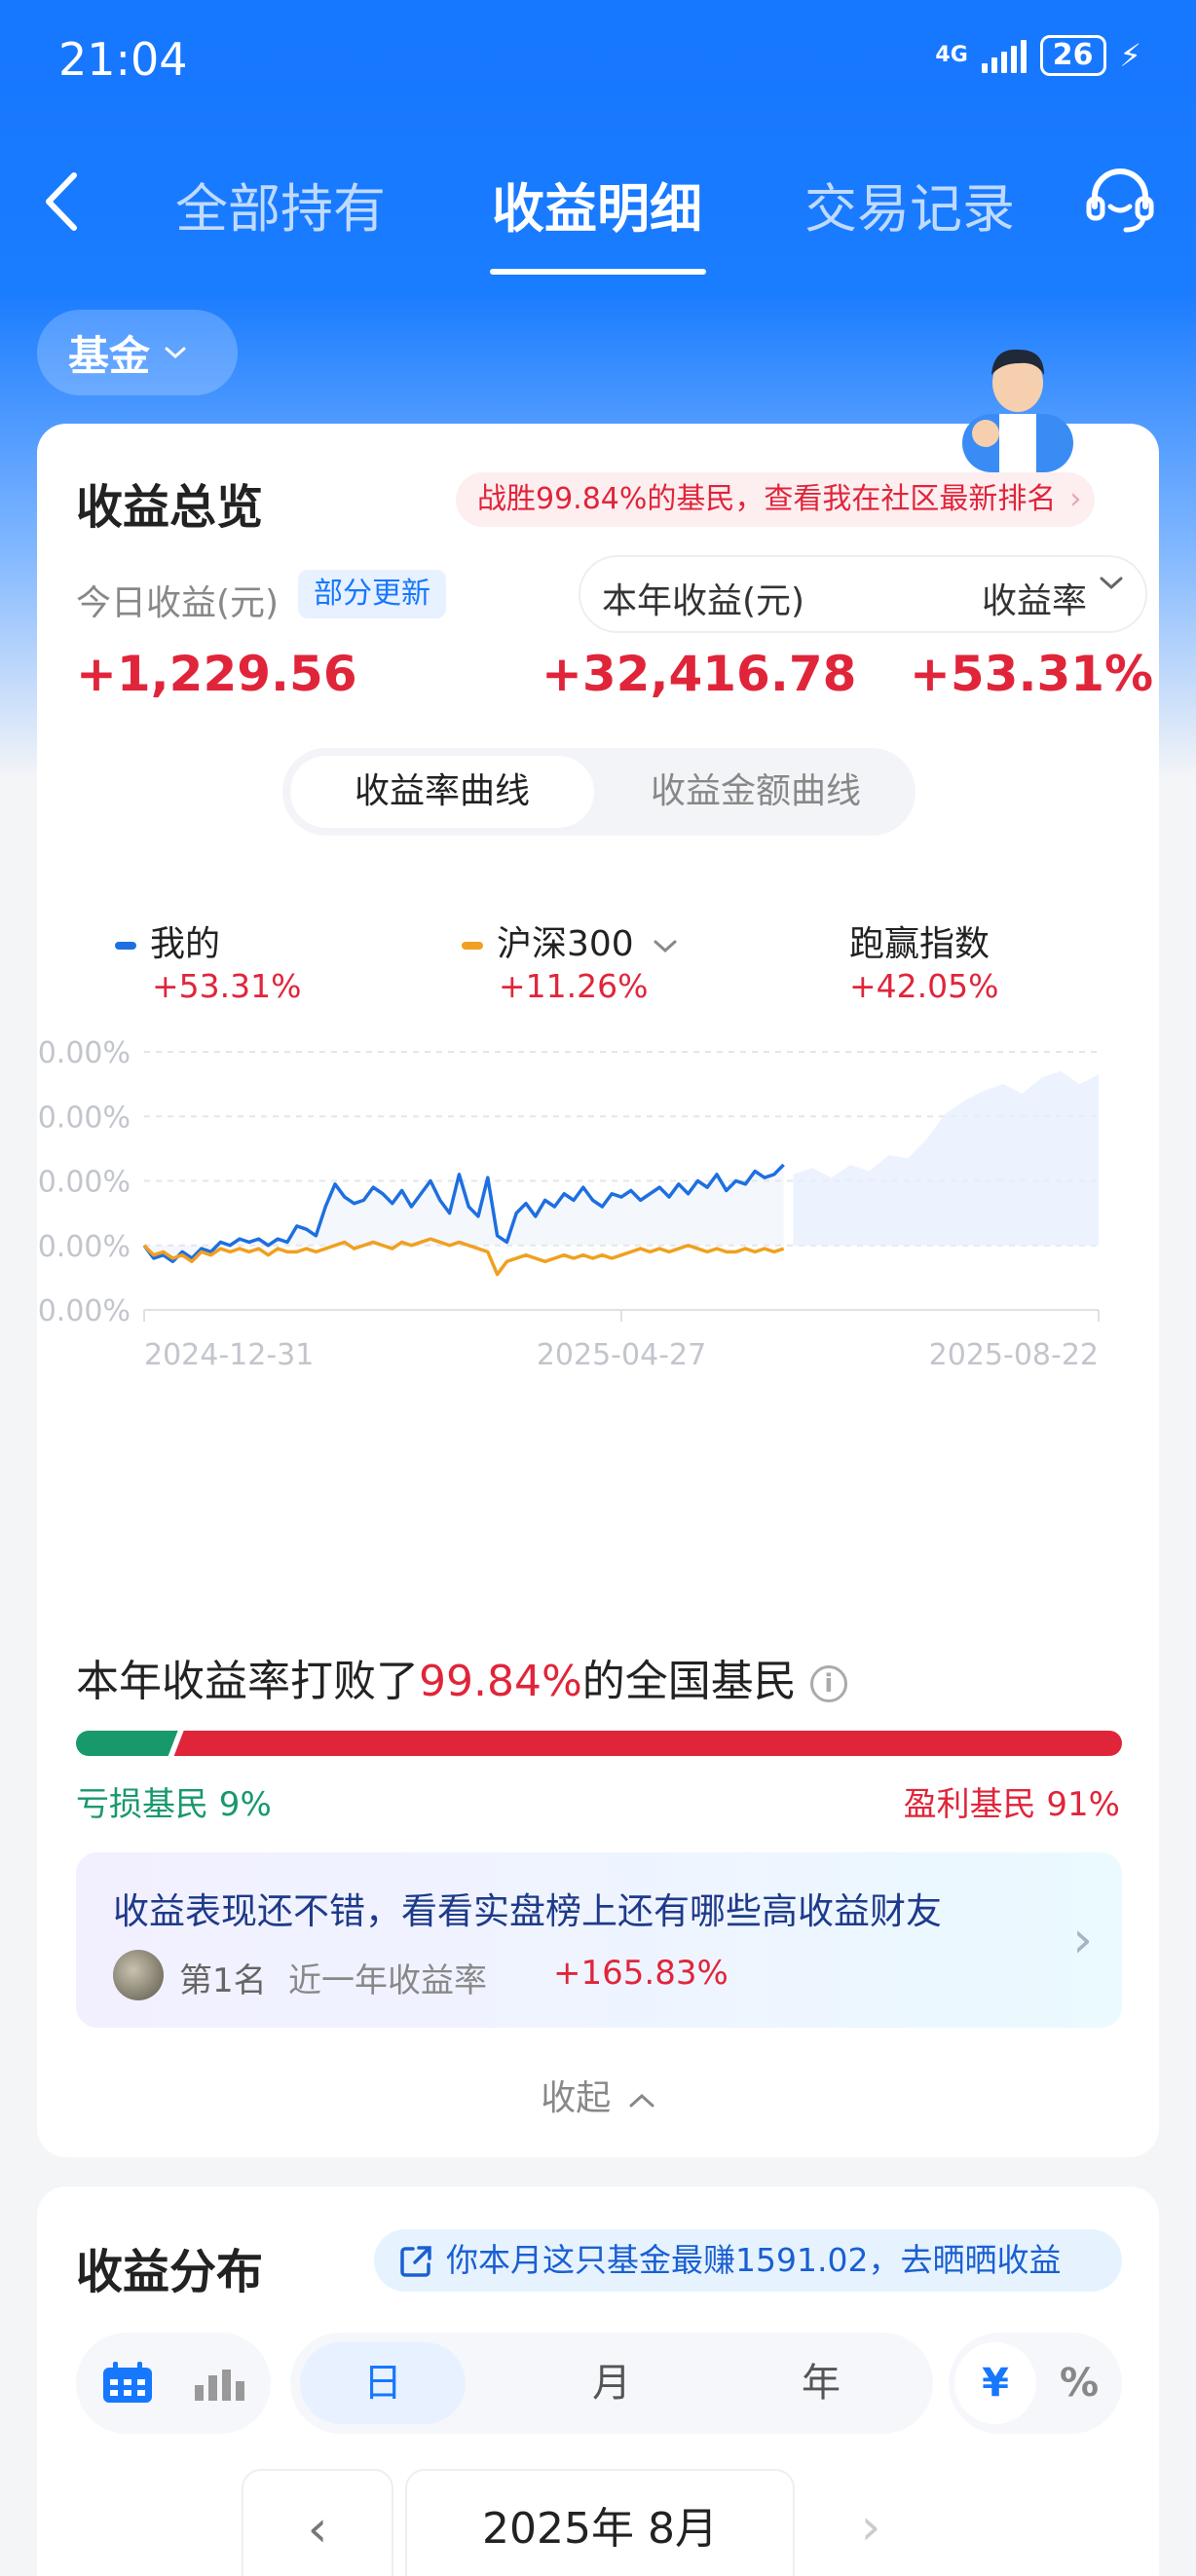 This screenshot has width=1196, height=2576. Describe the element at coordinates (64, 202) in the screenshot. I see `back-icon` at that location.